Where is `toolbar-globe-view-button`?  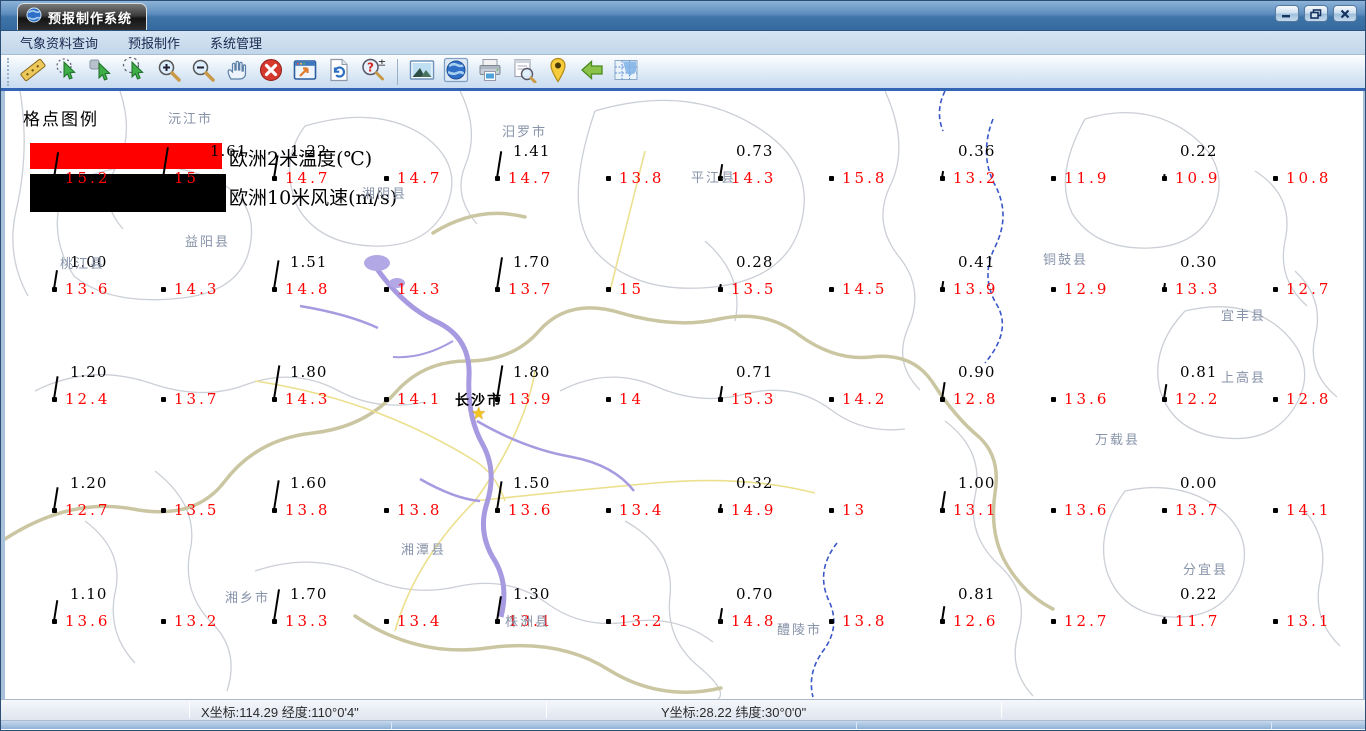
toolbar-globe-view-button is located at coordinates (456, 72).